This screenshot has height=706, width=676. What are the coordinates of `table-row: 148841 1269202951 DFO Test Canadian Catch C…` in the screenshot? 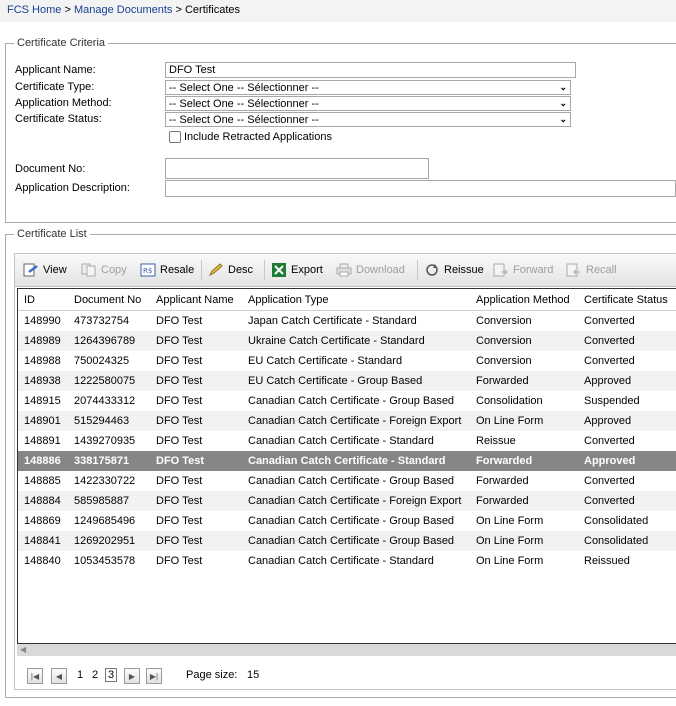 It's located at (347, 541).